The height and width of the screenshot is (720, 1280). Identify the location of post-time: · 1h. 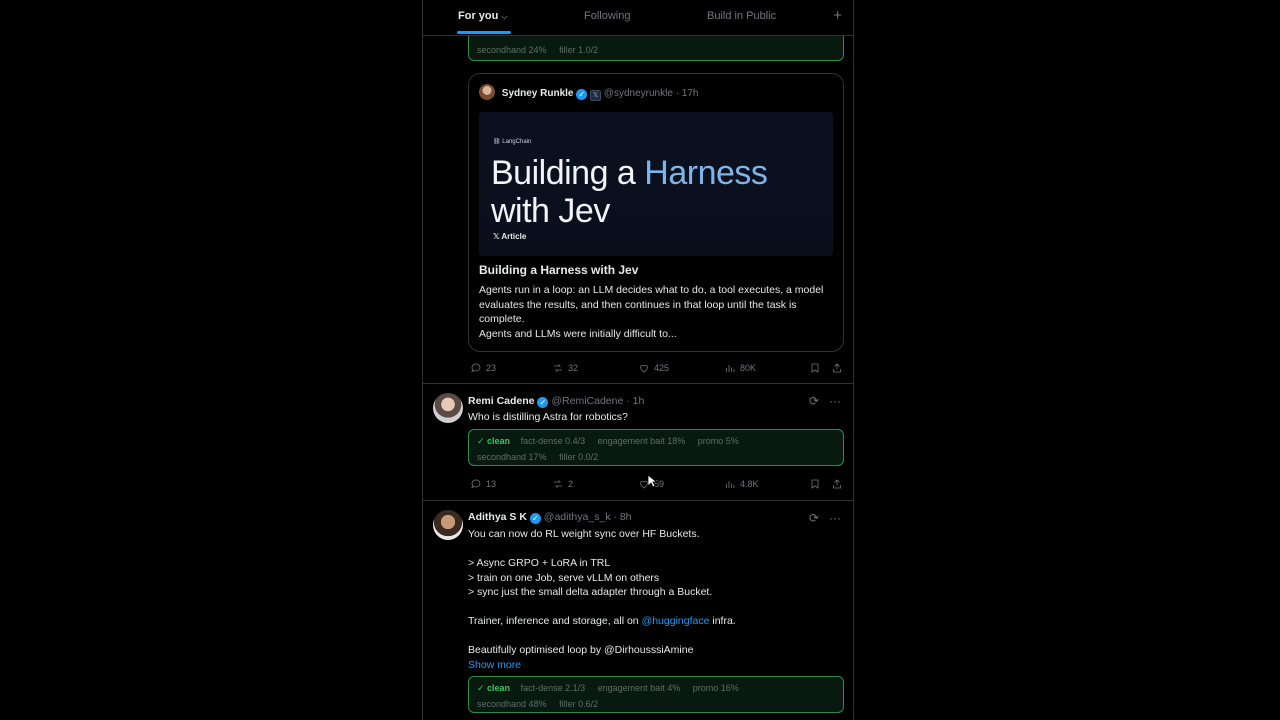
(635, 401).